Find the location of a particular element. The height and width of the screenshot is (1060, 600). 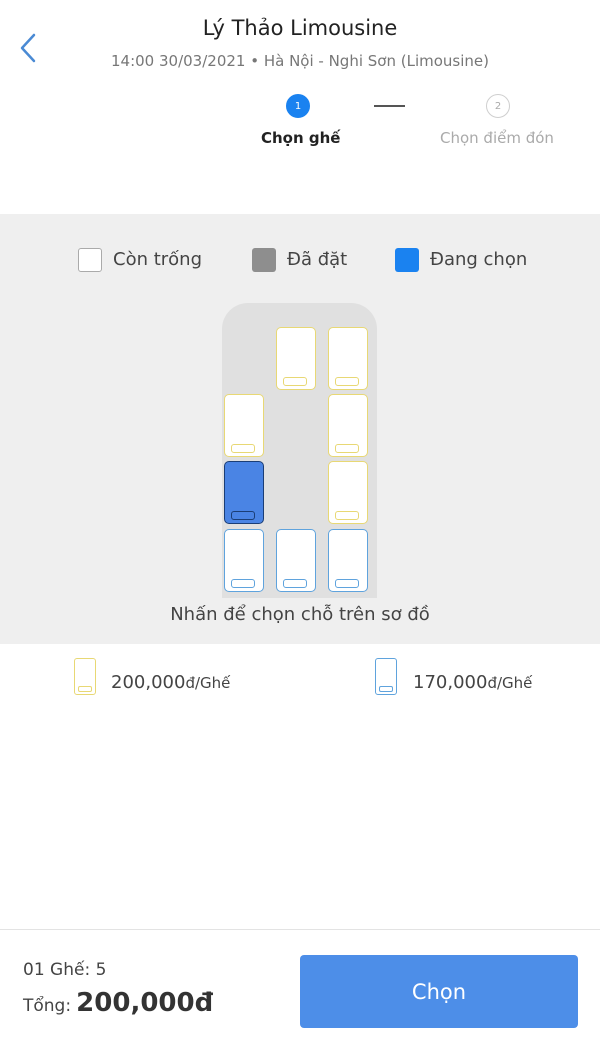

step-1-label: Chọn ghế is located at coordinates (300, 138).